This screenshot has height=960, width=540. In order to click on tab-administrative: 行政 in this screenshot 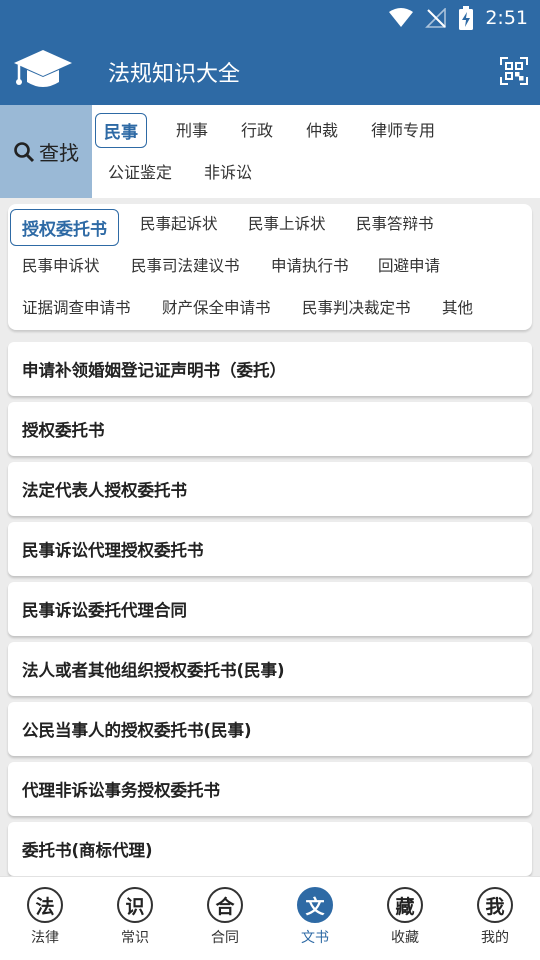, I will do `click(257, 129)`.